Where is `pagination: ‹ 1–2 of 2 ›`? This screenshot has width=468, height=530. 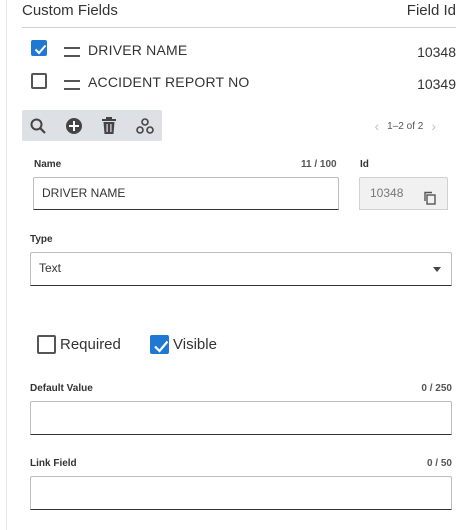 pagination: ‹ 1–2 of 2 › is located at coordinates (406, 126).